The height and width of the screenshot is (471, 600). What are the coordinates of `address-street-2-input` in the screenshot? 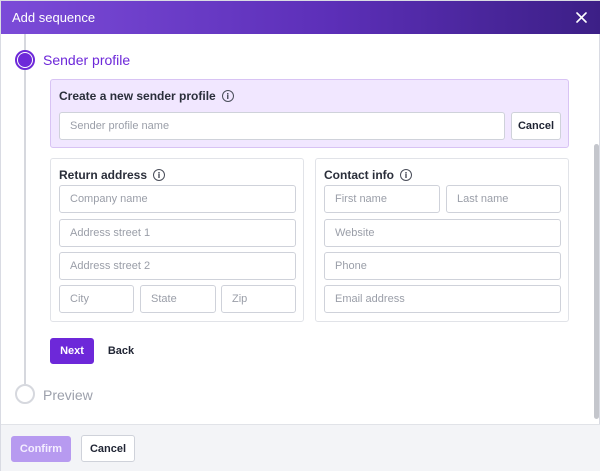 It's located at (177, 266).